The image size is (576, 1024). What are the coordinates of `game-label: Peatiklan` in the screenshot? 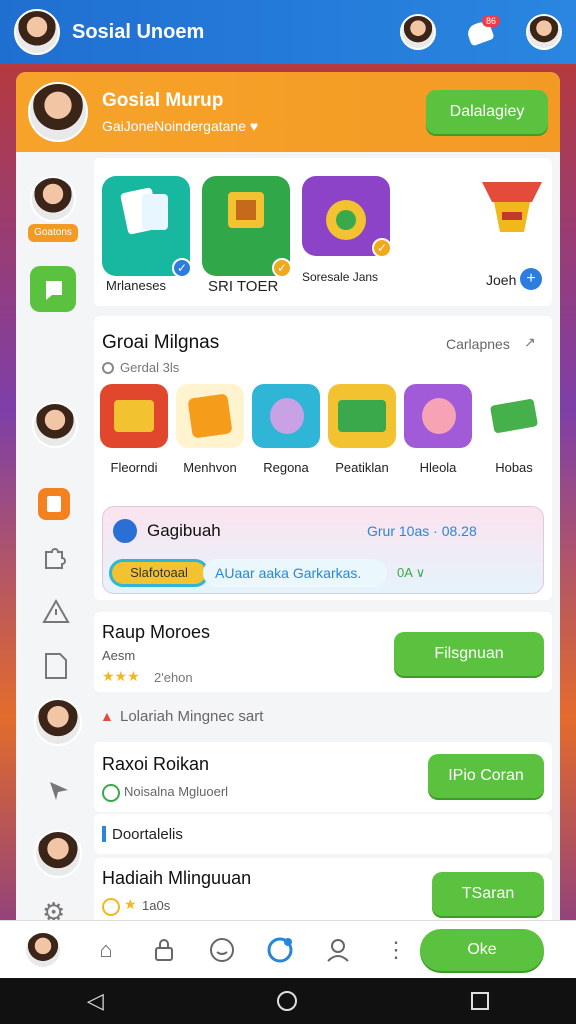 It's located at (362, 467).